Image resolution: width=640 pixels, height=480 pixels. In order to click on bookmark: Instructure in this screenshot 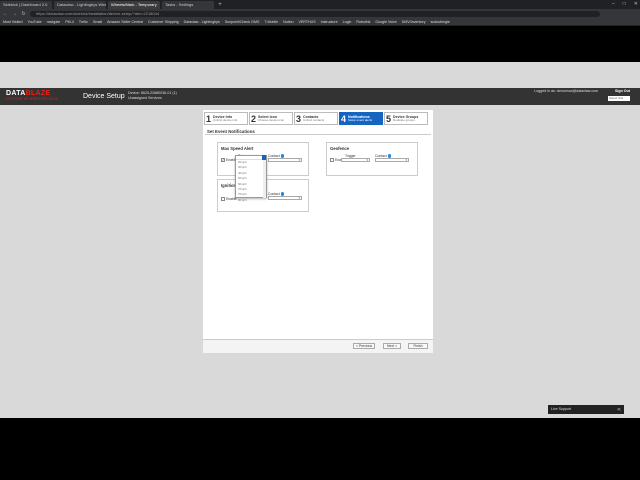, I will do `click(329, 22)`.